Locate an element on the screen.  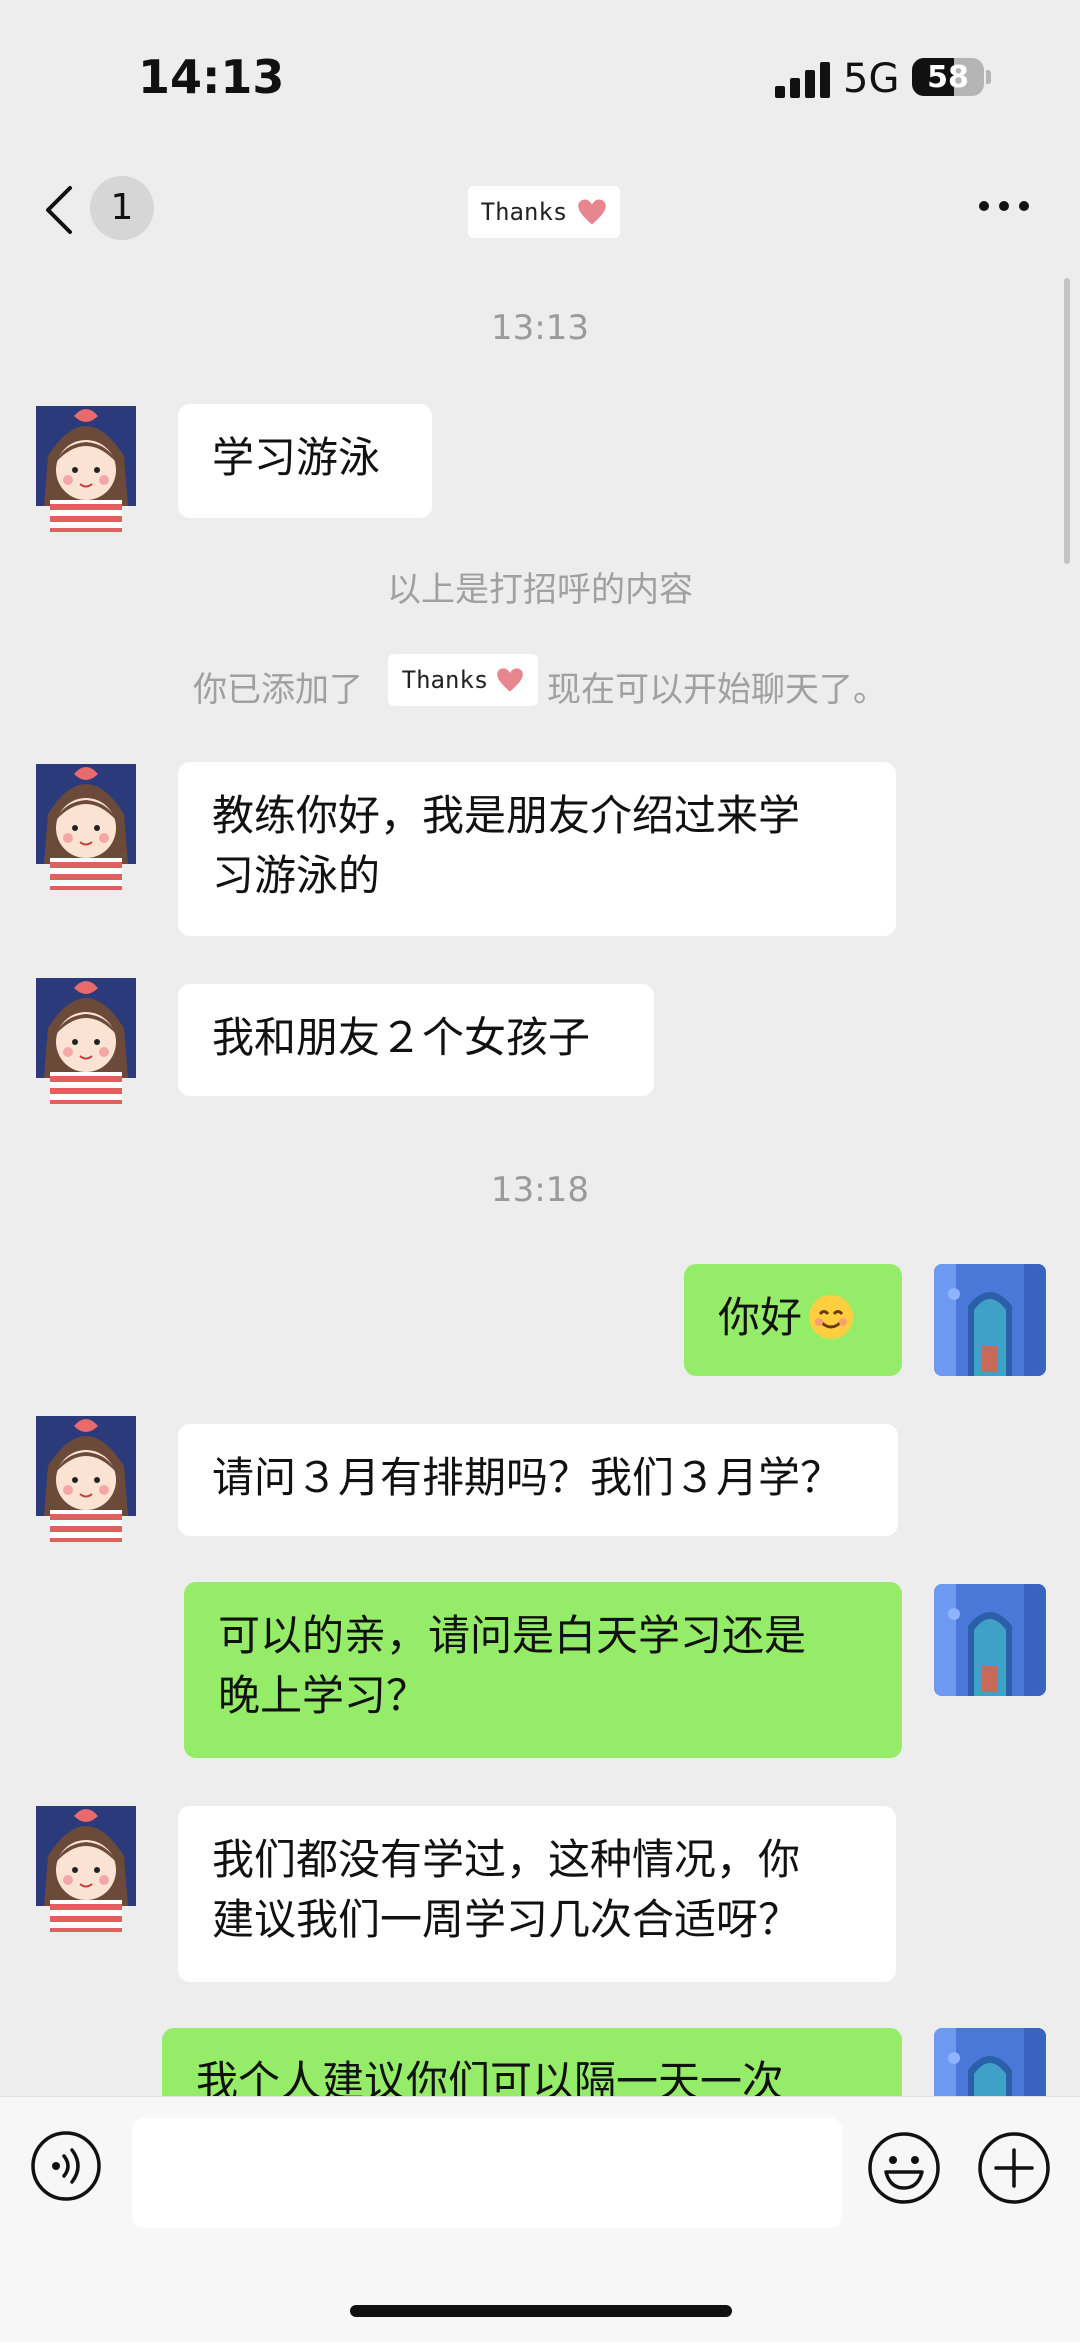
contact-name-tag: Thanks is located at coordinates (463, 680).